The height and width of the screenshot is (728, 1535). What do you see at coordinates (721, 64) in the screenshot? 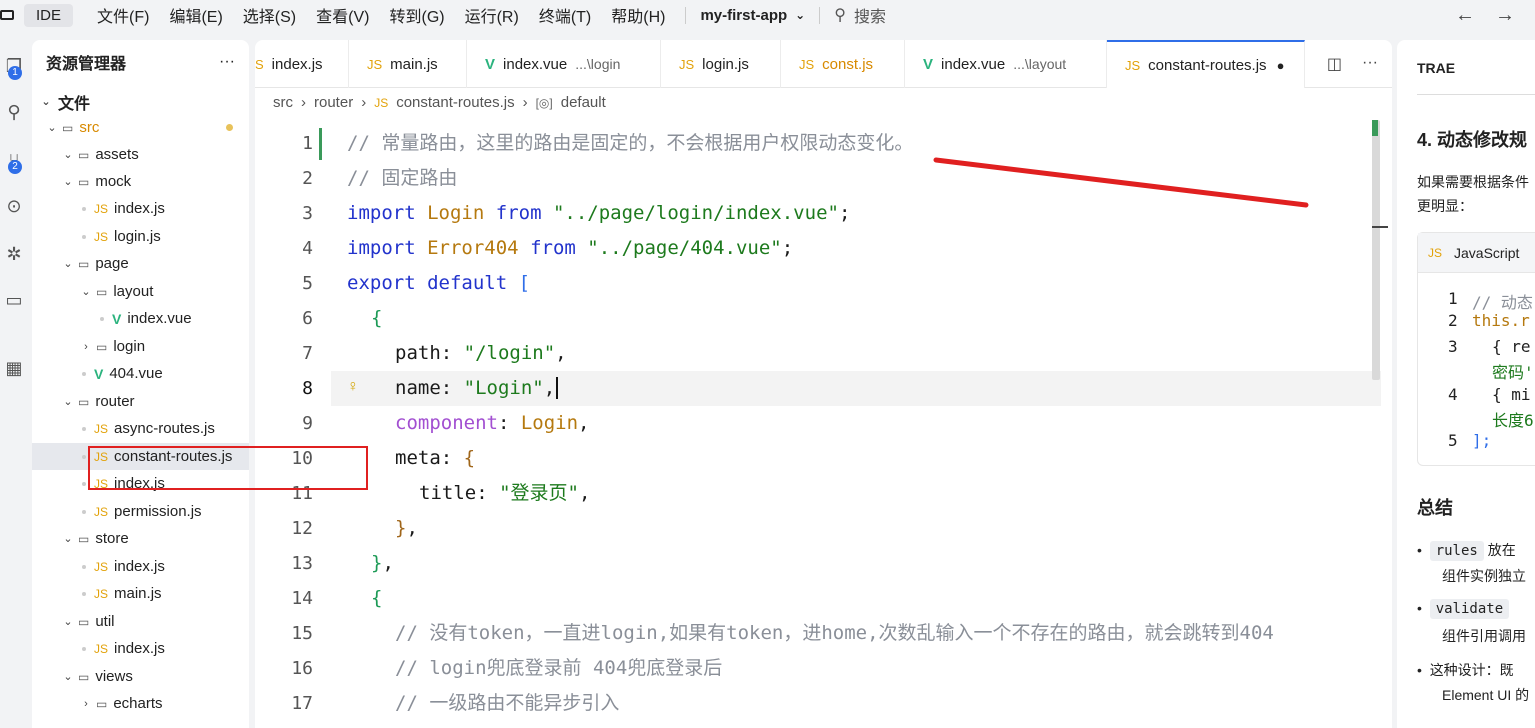
I see `tab-login-js: JS login.js` at bounding box center [721, 64].